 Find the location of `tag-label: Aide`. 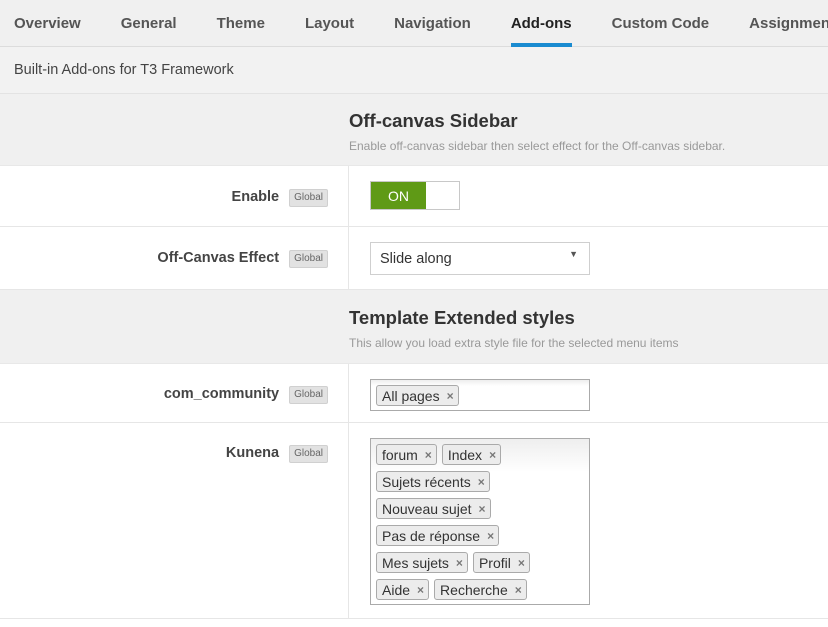

tag-label: Aide is located at coordinates (396, 589).